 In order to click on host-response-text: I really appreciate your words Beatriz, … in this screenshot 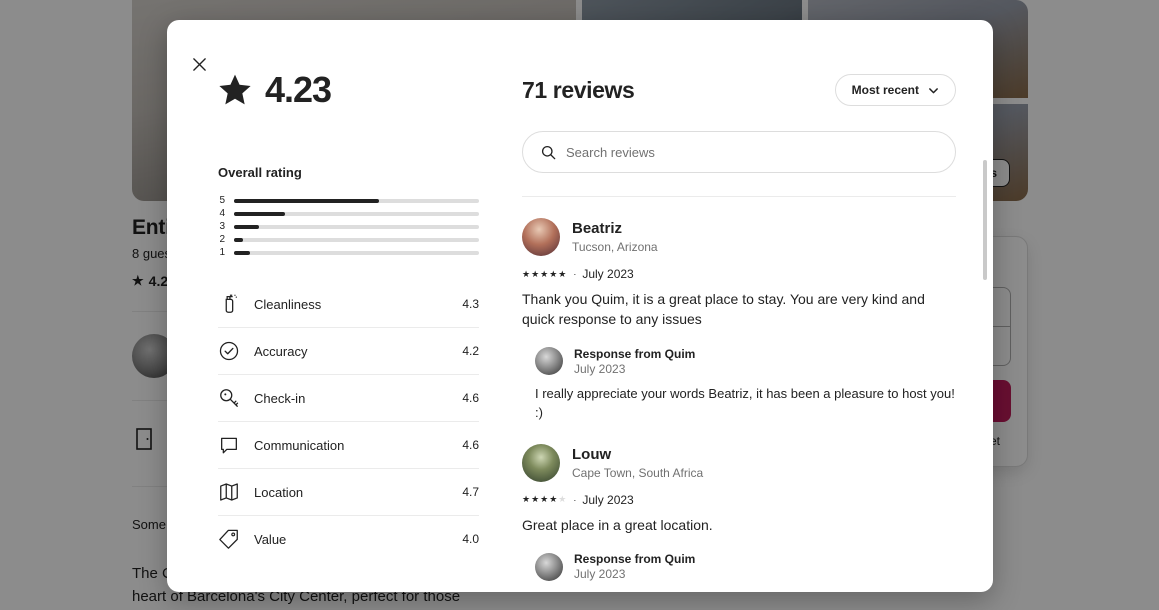, I will do `click(745, 402)`.